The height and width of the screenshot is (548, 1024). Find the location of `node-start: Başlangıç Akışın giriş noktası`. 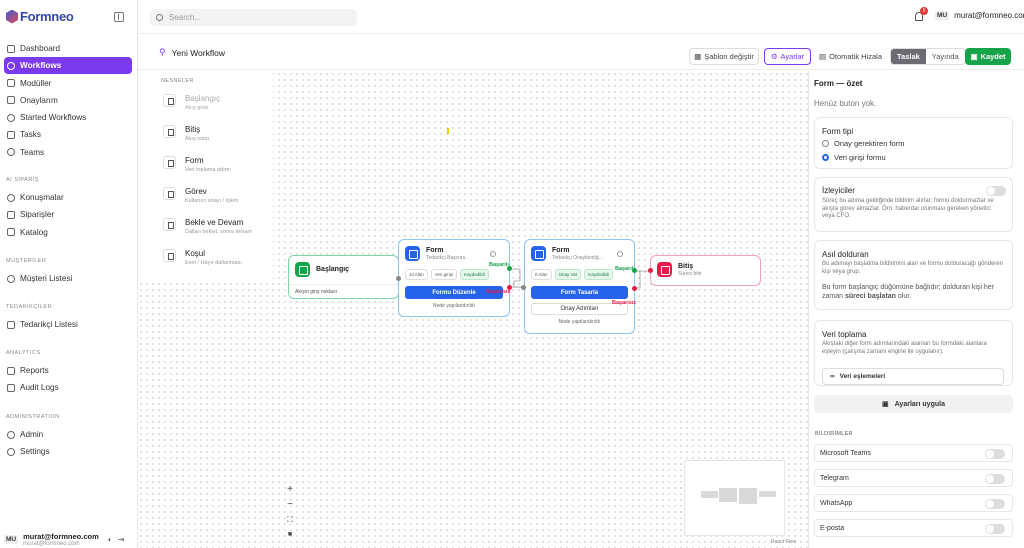

node-start: Başlangıç Akışın giriş noktası is located at coordinates (343, 277).